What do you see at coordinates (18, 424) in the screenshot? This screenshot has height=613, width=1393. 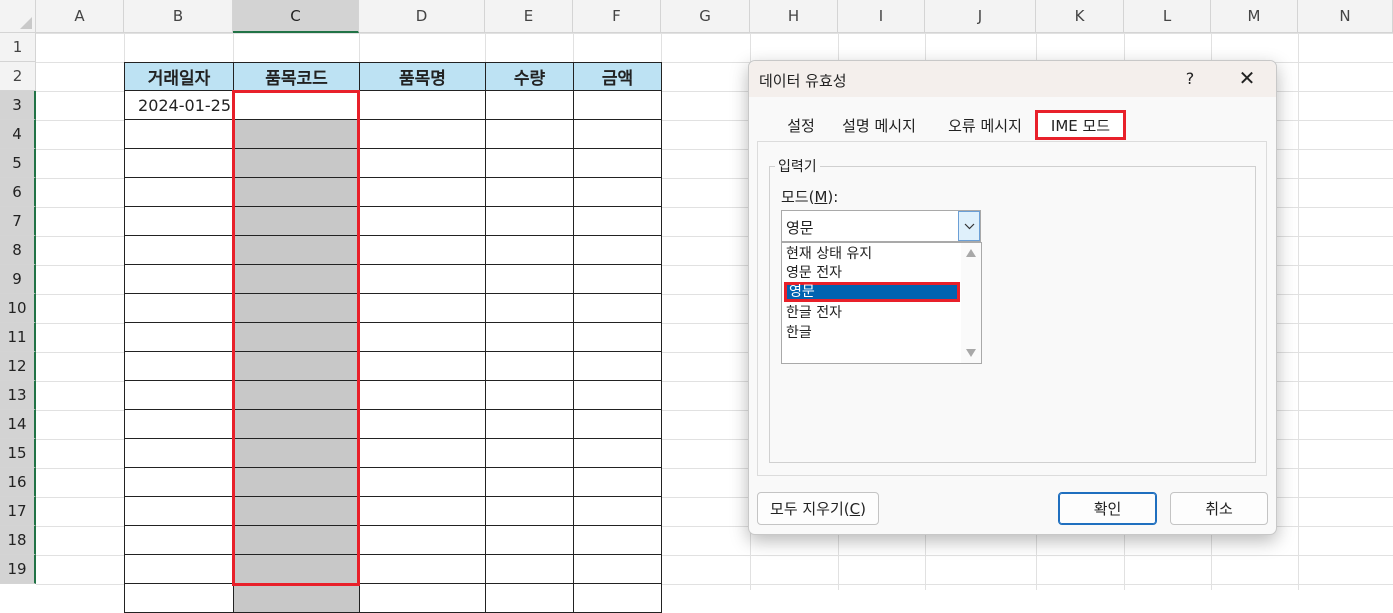 I see `row-header-14: 14` at bounding box center [18, 424].